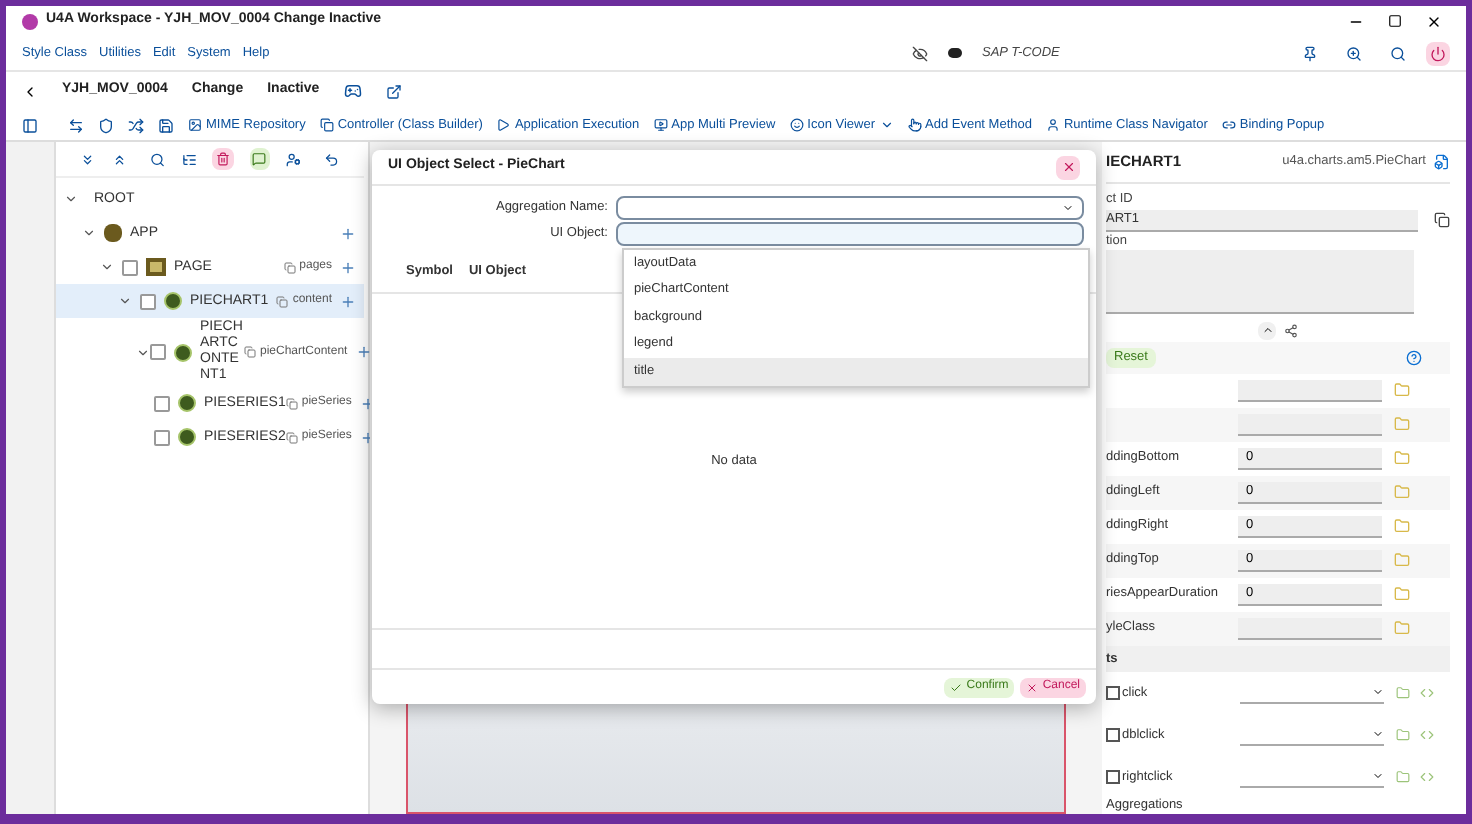 This screenshot has height=824, width=1472. What do you see at coordinates (30, 125) in the screenshot?
I see `panel-icon` at bounding box center [30, 125].